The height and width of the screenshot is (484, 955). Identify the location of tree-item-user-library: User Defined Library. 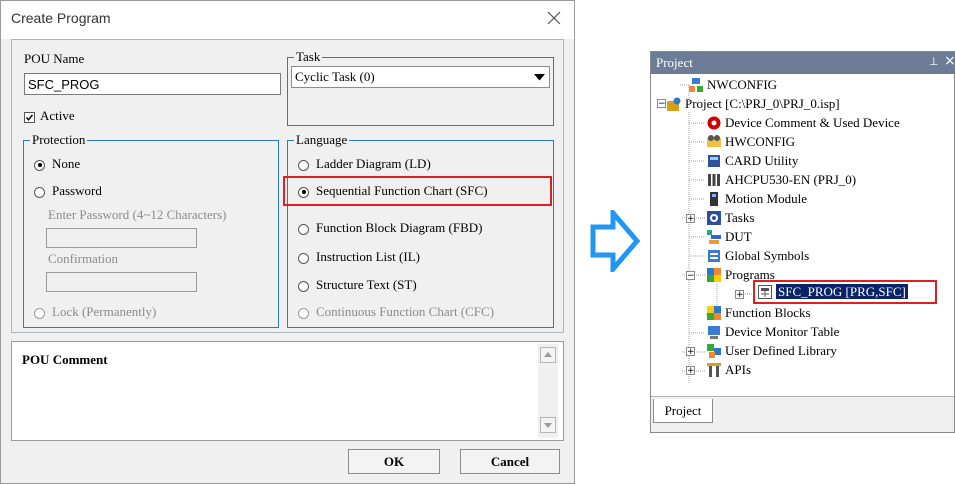
(772, 351).